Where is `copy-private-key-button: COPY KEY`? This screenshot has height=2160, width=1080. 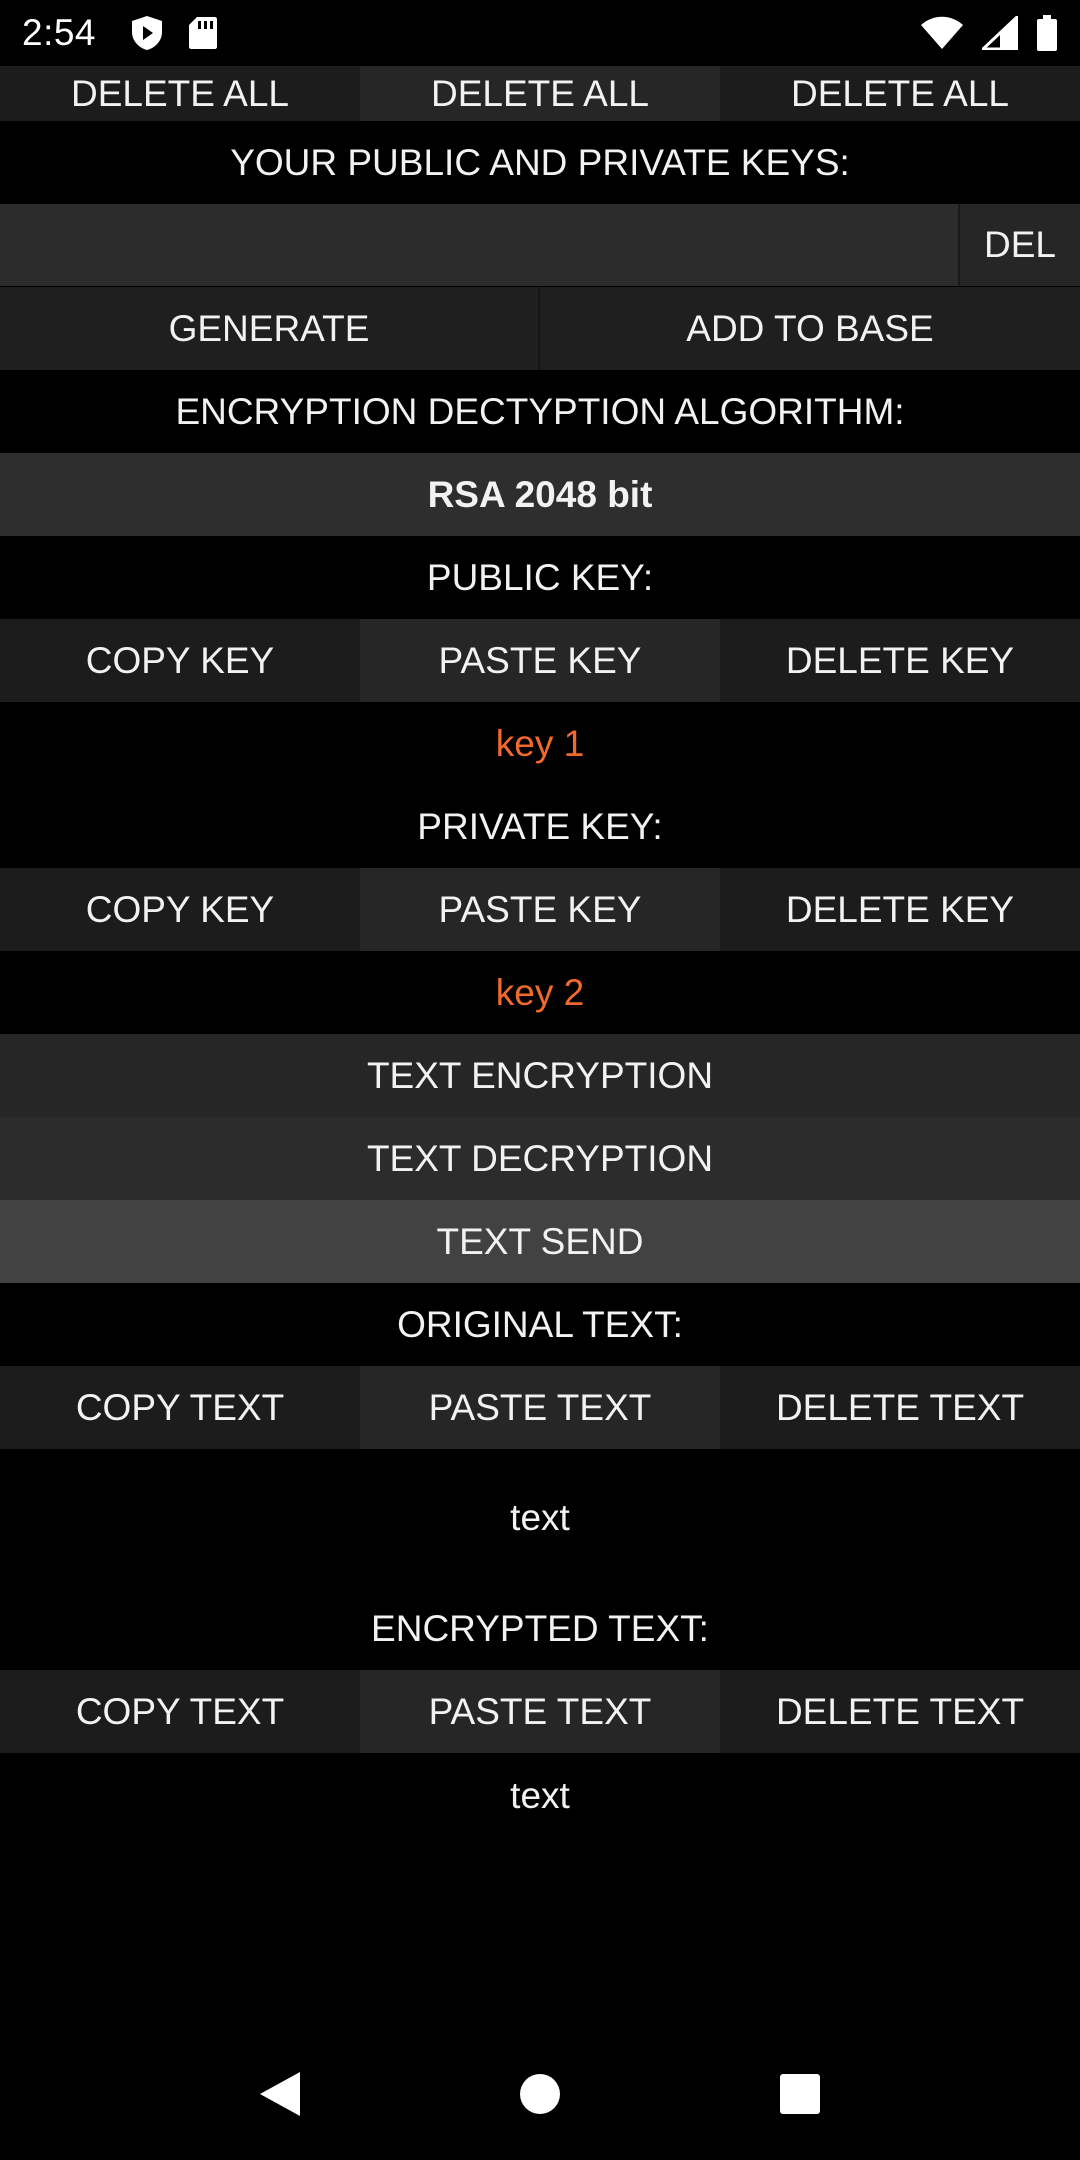 copy-private-key-button: COPY KEY is located at coordinates (180, 909).